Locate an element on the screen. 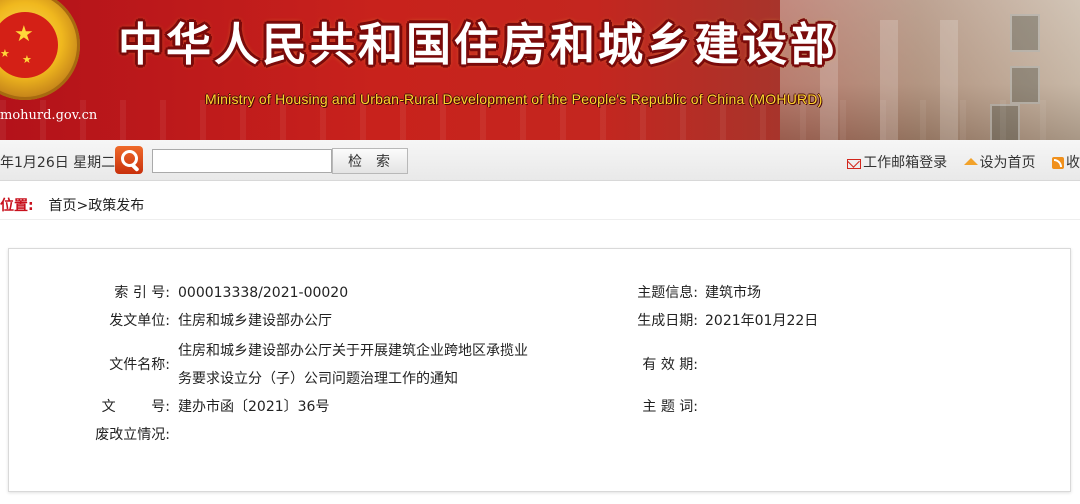 The image size is (1080, 504). toolbar-links: 工作邮箱登录 设为首页 收 is located at coordinates (963, 162).